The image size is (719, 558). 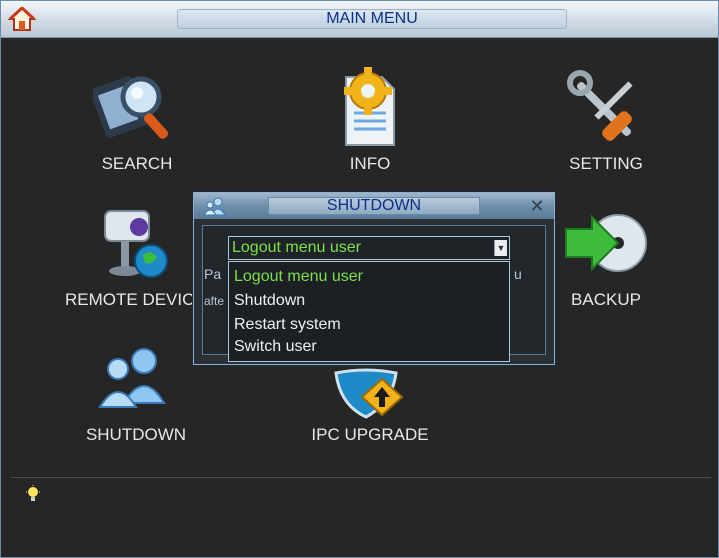 I want to click on document-gear-icon, so click(x=369, y=106).